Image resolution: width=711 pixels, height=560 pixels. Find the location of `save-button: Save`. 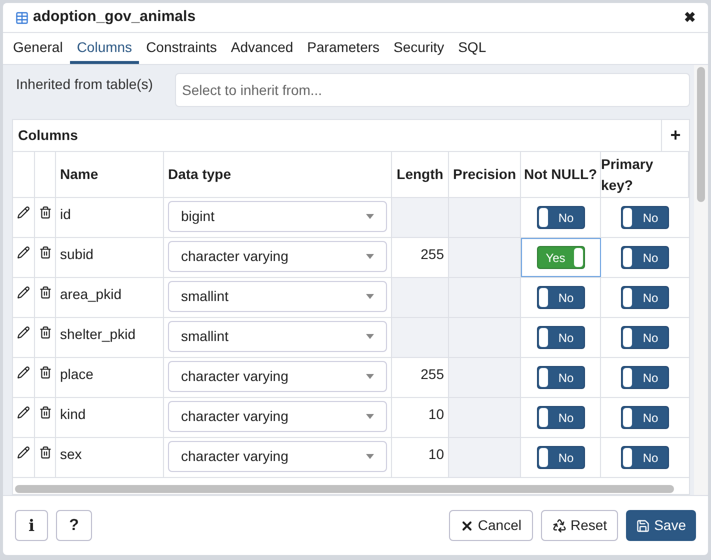

save-button: Save is located at coordinates (661, 525).